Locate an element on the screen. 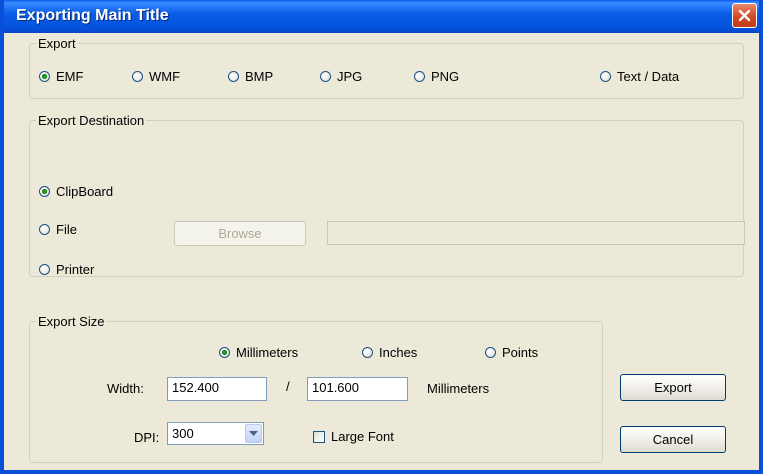  radio-text-data-label: Text / Data is located at coordinates (648, 76).